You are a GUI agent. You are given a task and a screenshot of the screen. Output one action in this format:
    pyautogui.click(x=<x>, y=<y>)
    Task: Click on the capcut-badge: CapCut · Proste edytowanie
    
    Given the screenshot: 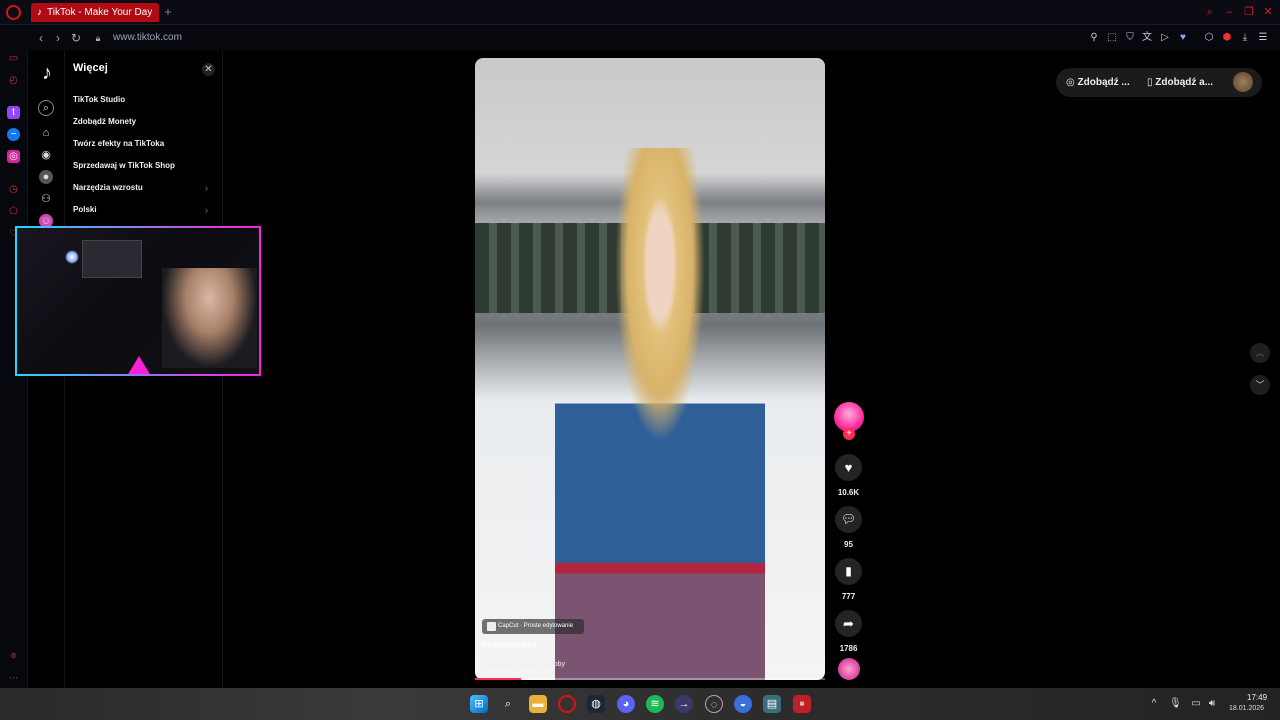 What is the action you would take?
    pyautogui.click(x=533, y=626)
    